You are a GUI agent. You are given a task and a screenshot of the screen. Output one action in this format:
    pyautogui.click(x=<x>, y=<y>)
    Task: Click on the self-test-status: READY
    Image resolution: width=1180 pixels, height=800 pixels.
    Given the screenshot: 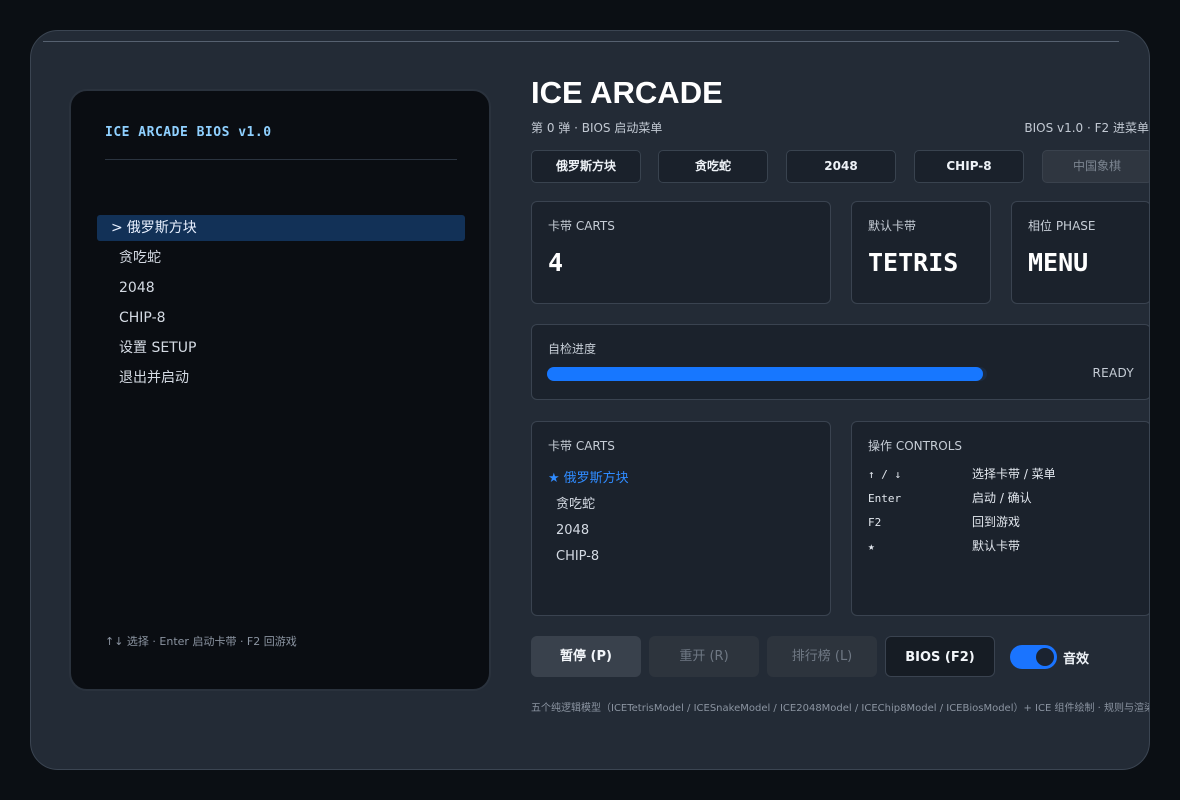 What is the action you would take?
    pyautogui.click(x=1113, y=373)
    